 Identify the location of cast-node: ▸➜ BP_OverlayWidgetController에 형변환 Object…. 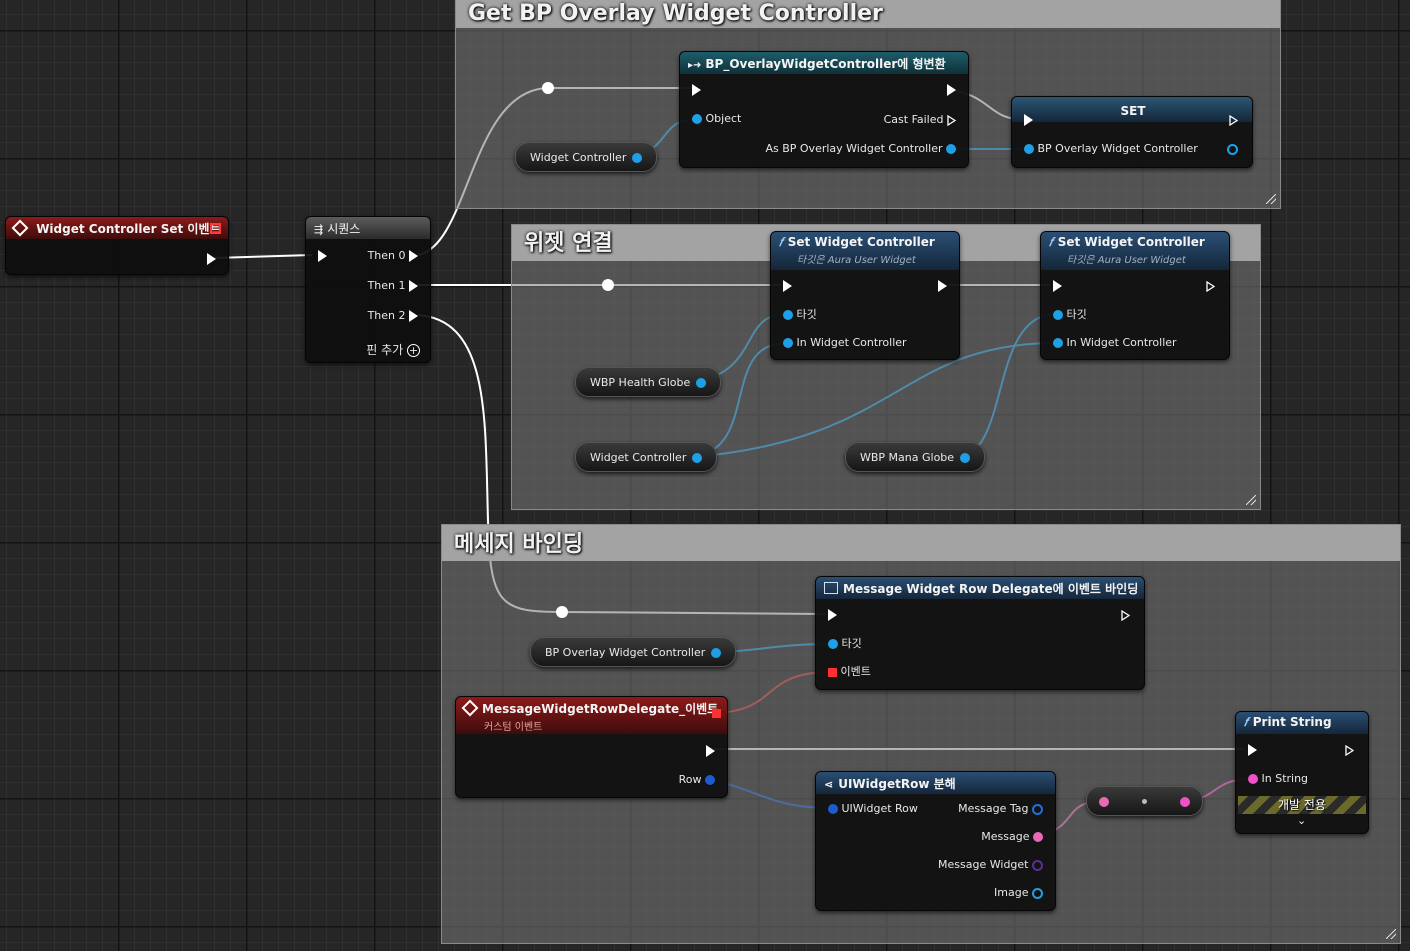
(824, 109).